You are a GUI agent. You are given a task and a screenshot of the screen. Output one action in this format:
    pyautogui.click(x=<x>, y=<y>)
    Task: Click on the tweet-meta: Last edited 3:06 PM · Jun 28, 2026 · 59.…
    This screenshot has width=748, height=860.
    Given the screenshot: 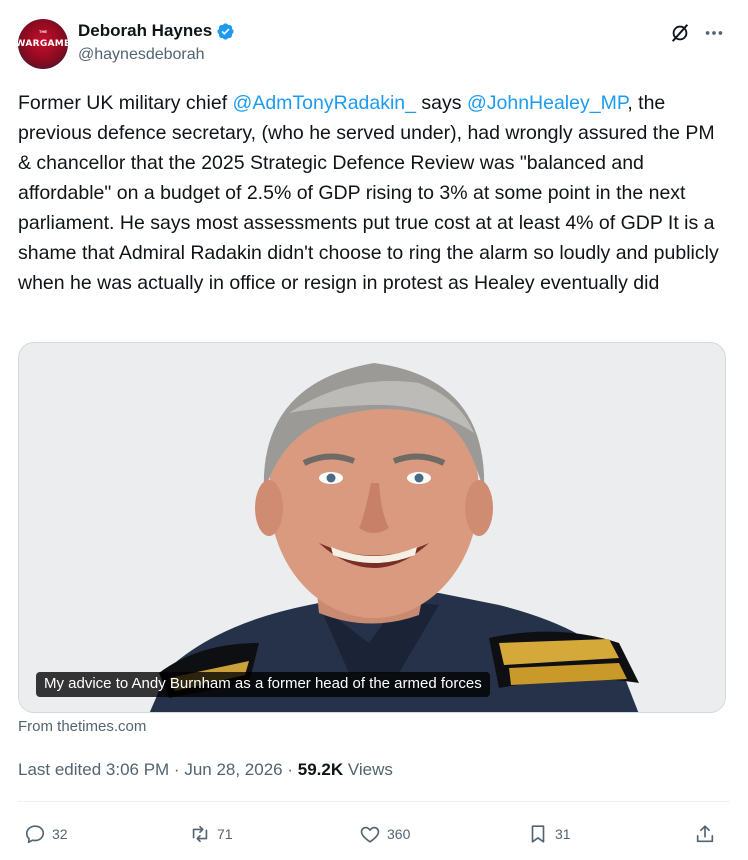 What is the action you would take?
    pyautogui.click(x=205, y=770)
    